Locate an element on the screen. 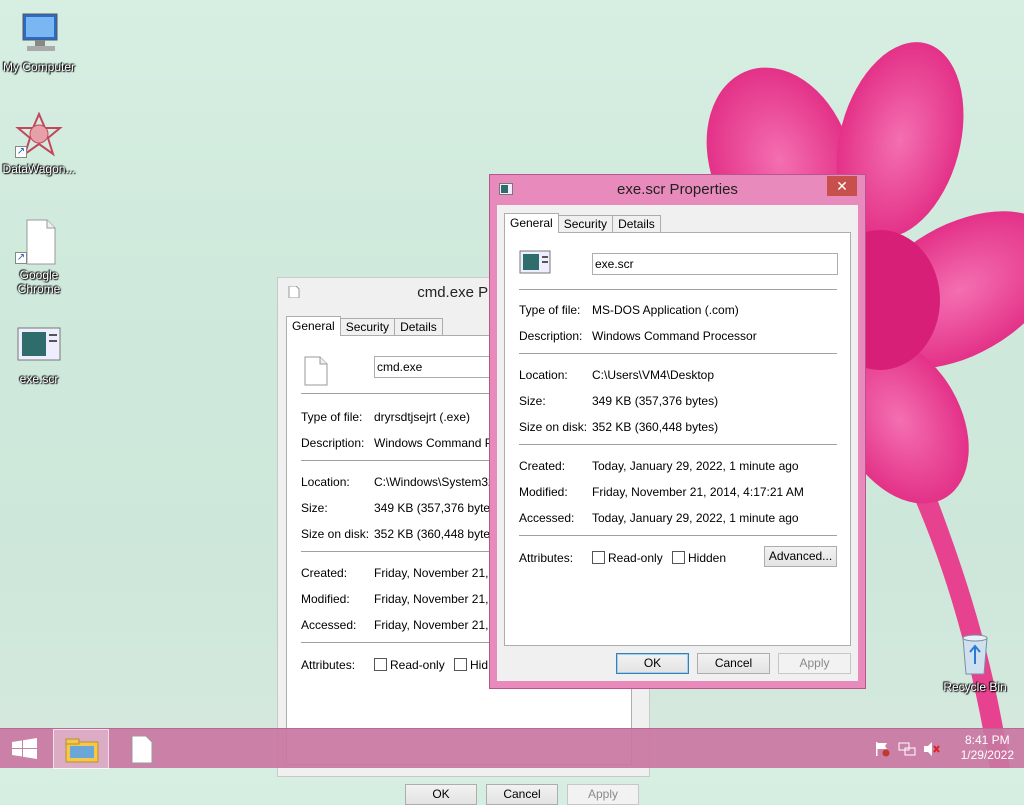  hidden-label: Hid is located at coordinates (479, 665).